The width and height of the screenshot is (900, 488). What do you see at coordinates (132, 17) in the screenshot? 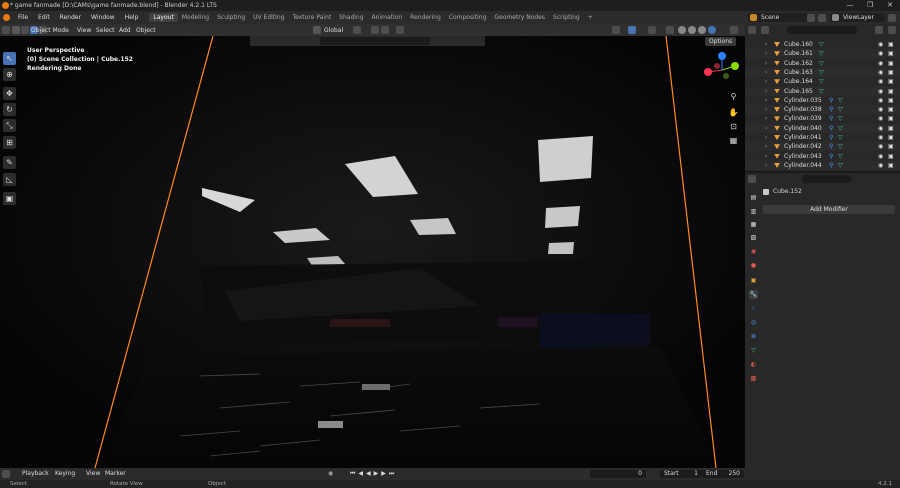
I see `menu-help: Help` at bounding box center [132, 17].